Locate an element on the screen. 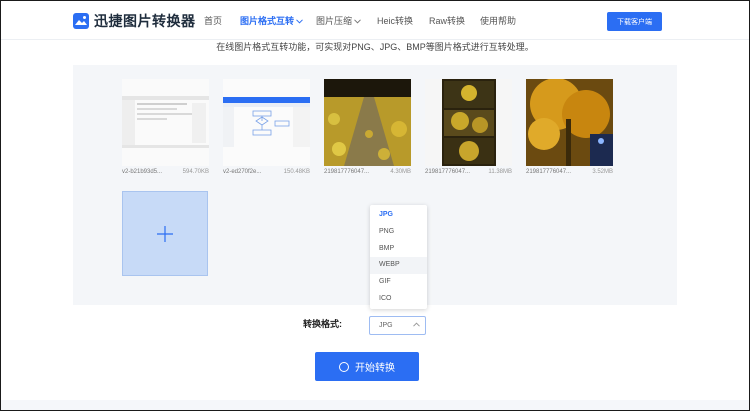  format-option-webp: WEBP is located at coordinates (398, 266).